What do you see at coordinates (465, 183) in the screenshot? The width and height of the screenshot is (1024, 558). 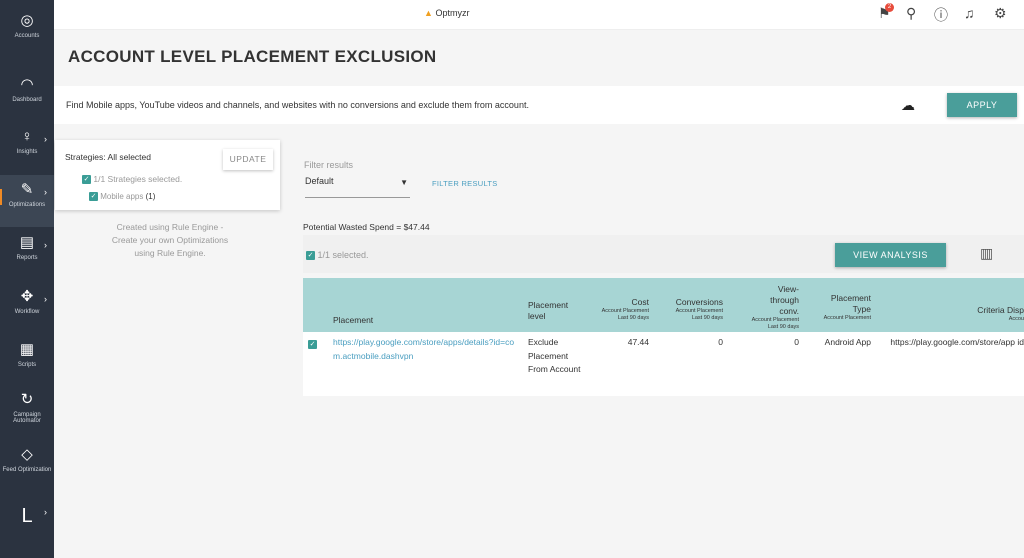 I see `filter-results-button: FILTER RESULTS` at bounding box center [465, 183].